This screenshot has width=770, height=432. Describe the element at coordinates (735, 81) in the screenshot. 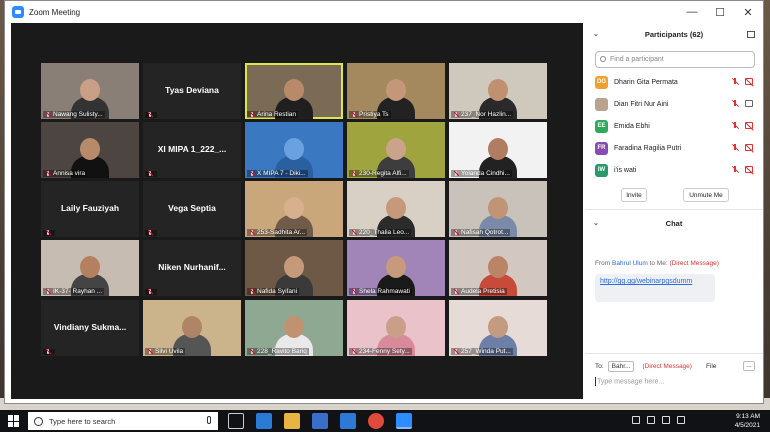

I see `mic-muted-icon` at that location.